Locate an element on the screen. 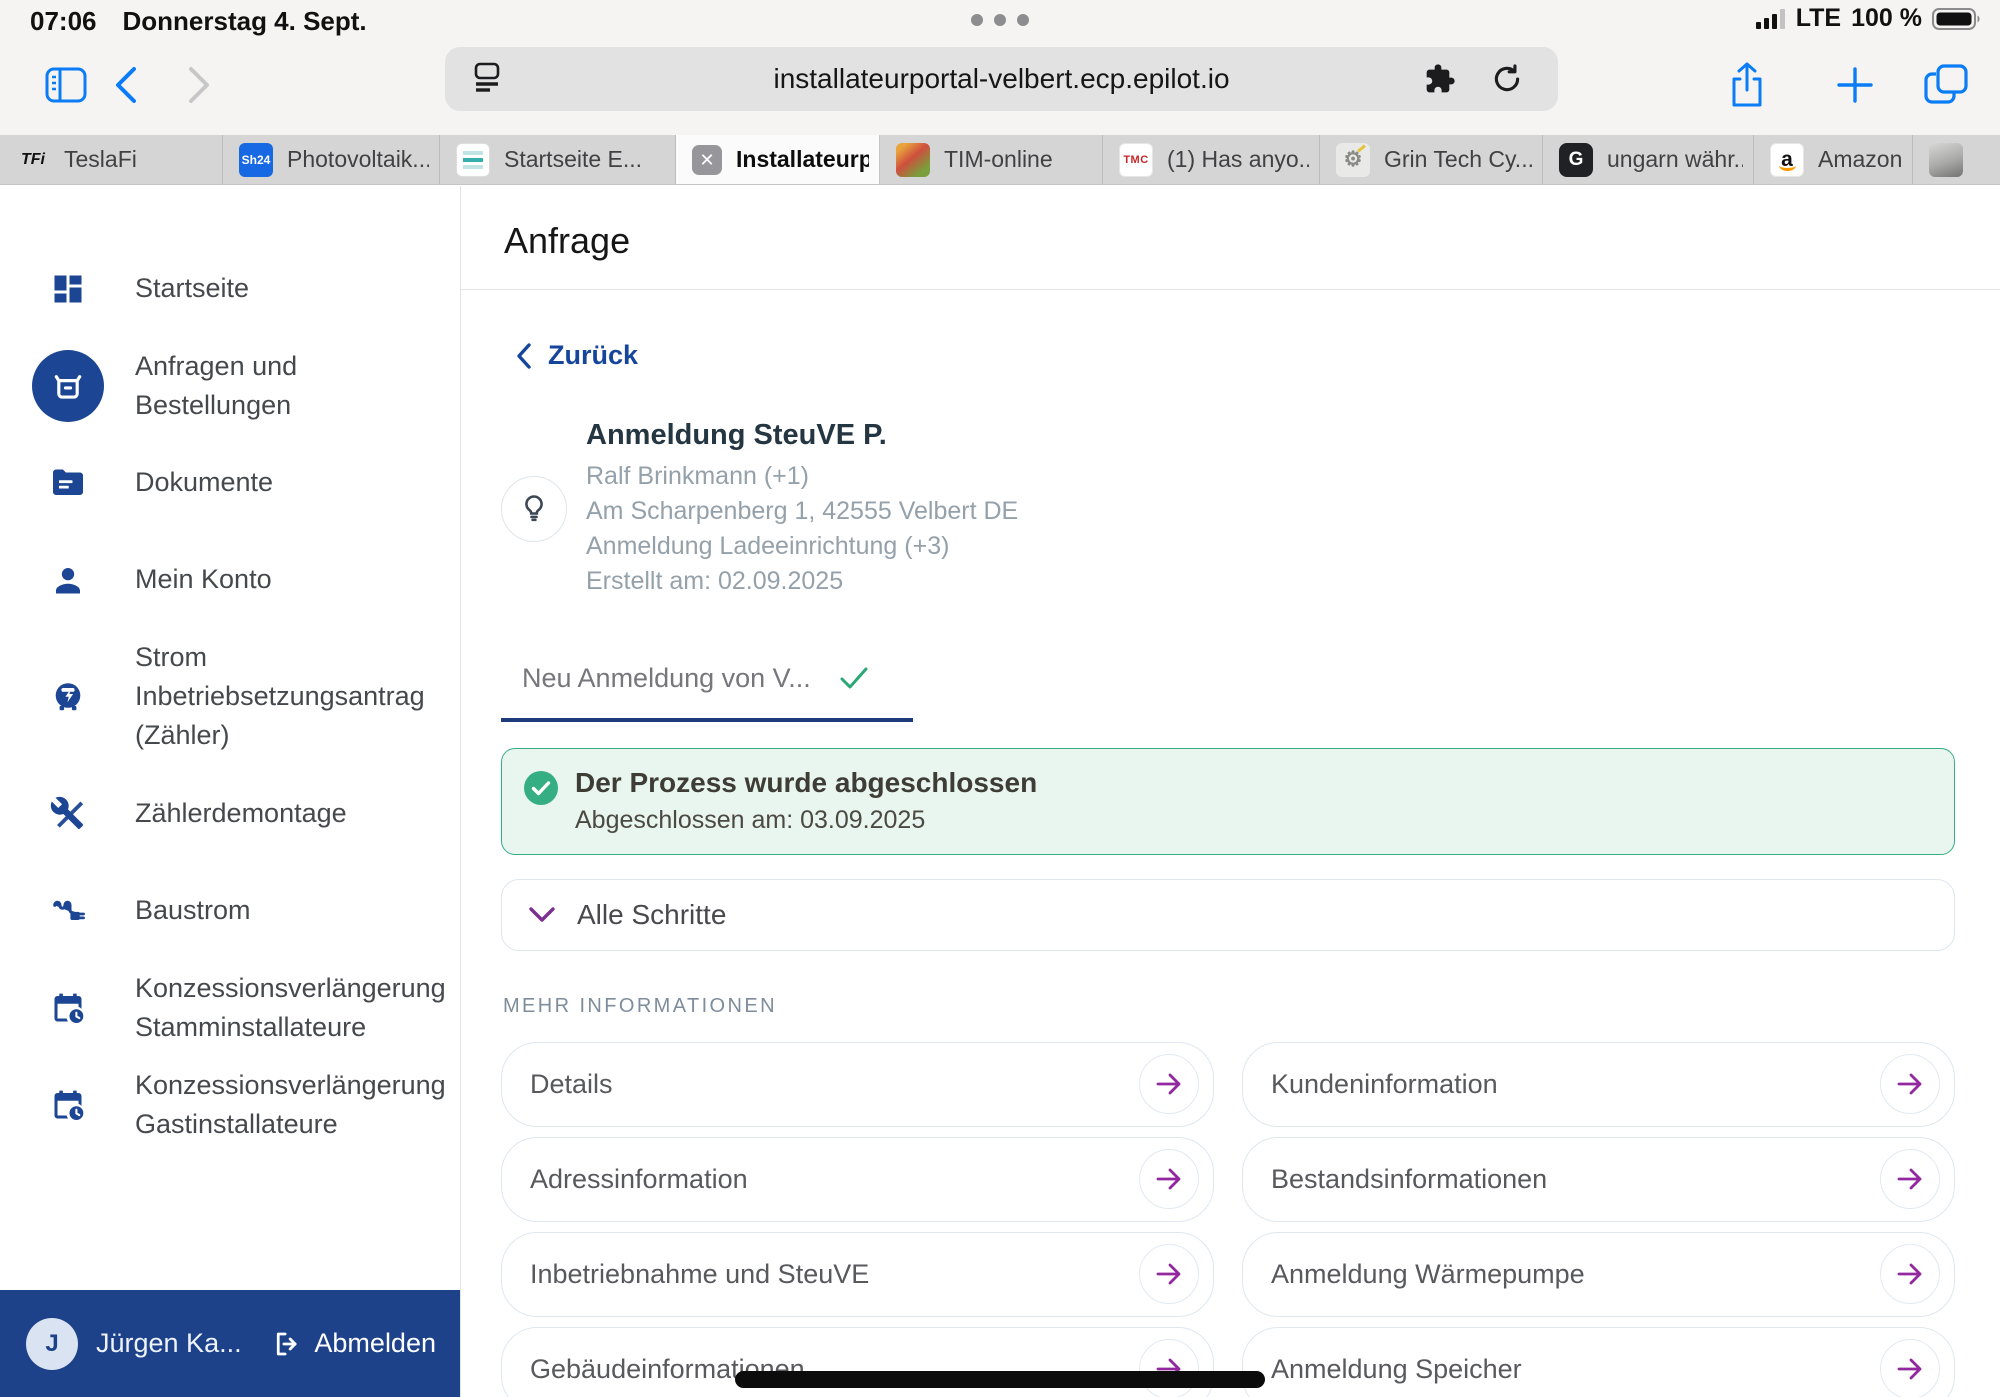 The height and width of the screenshot is (1397, 2000). card-details: Details is located at coordinates (857, 1084).